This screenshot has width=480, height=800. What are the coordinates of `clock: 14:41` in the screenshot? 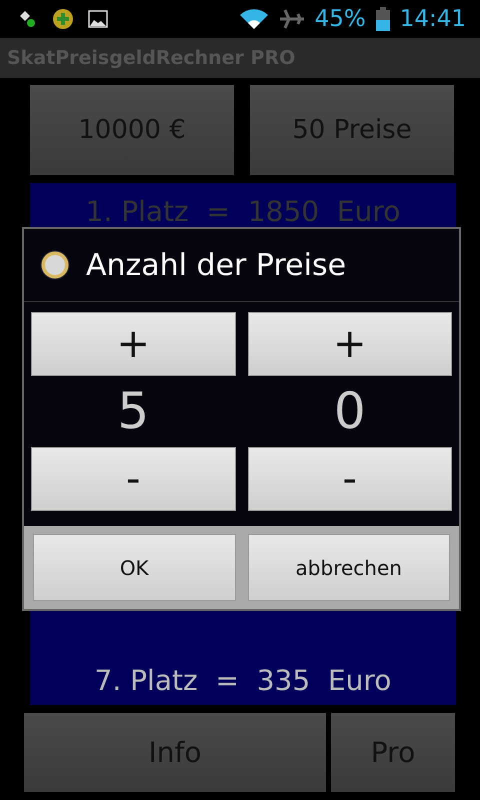 It's located at (433, 19).